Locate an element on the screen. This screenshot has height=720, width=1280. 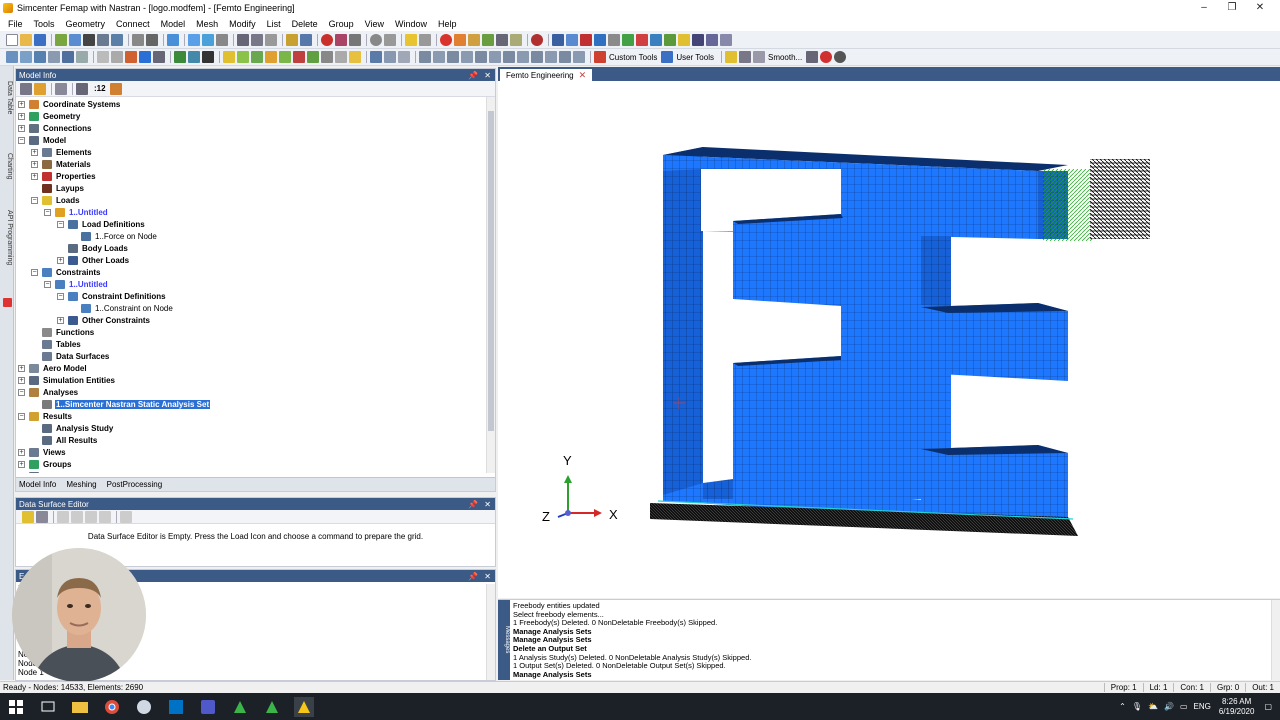
tab-charting: Charting is located at coordinates (7, 166).